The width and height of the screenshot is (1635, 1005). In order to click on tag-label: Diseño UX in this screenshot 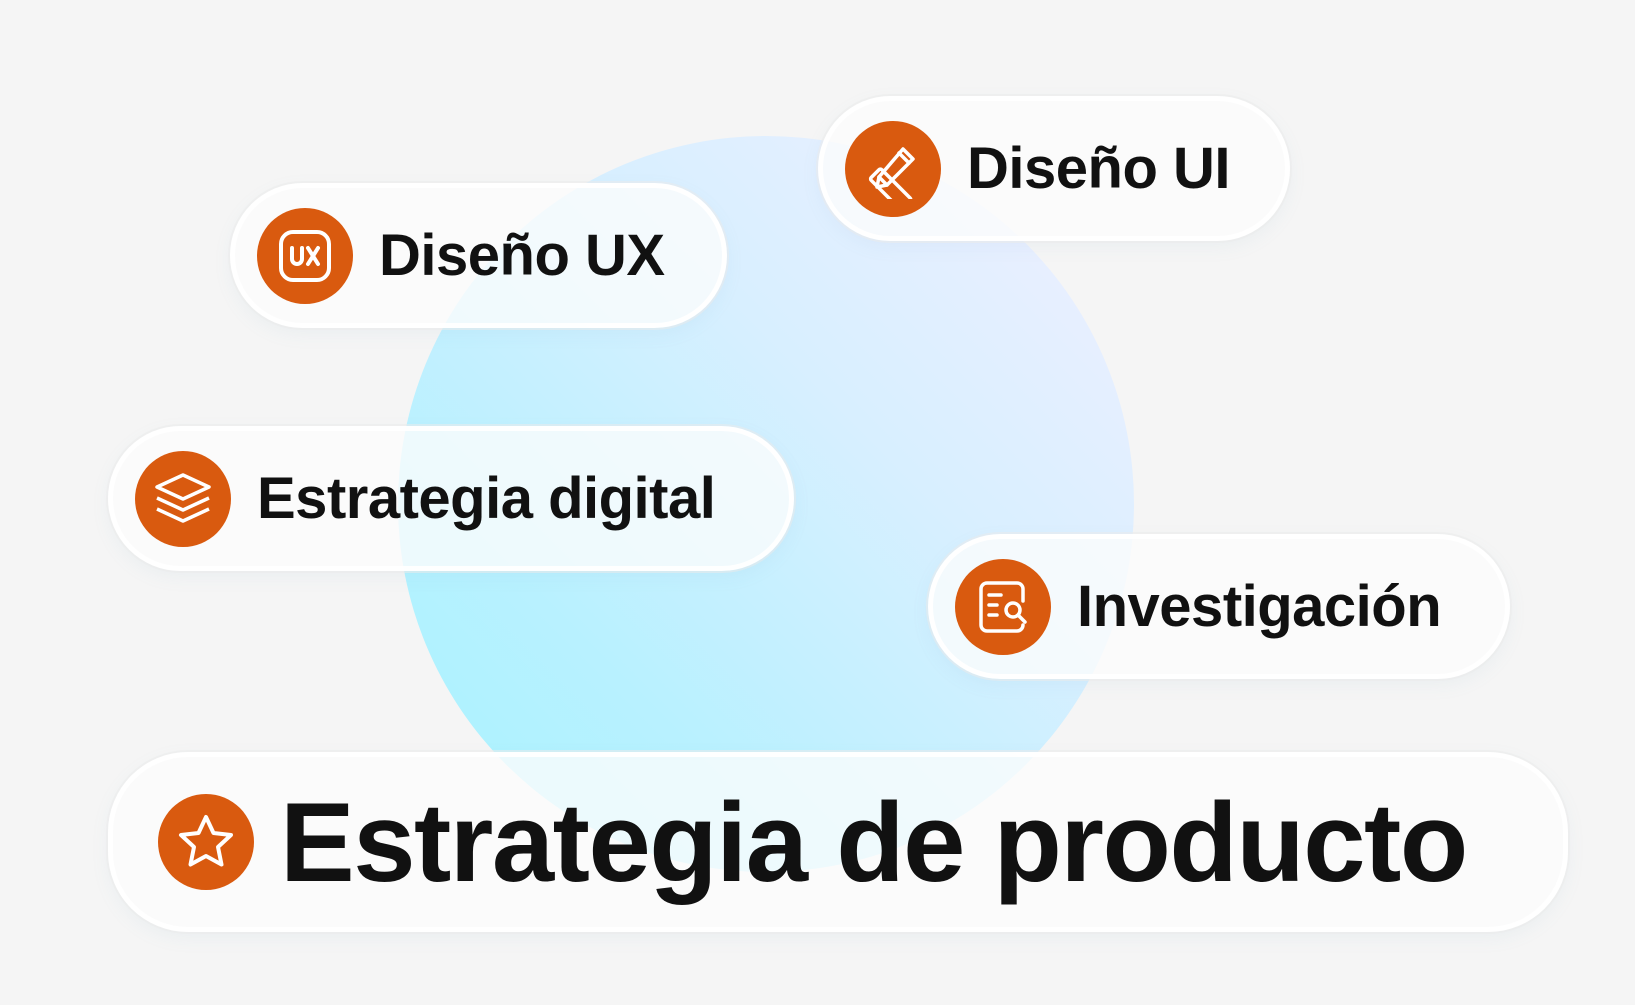, I will do `click(522, 255)`.